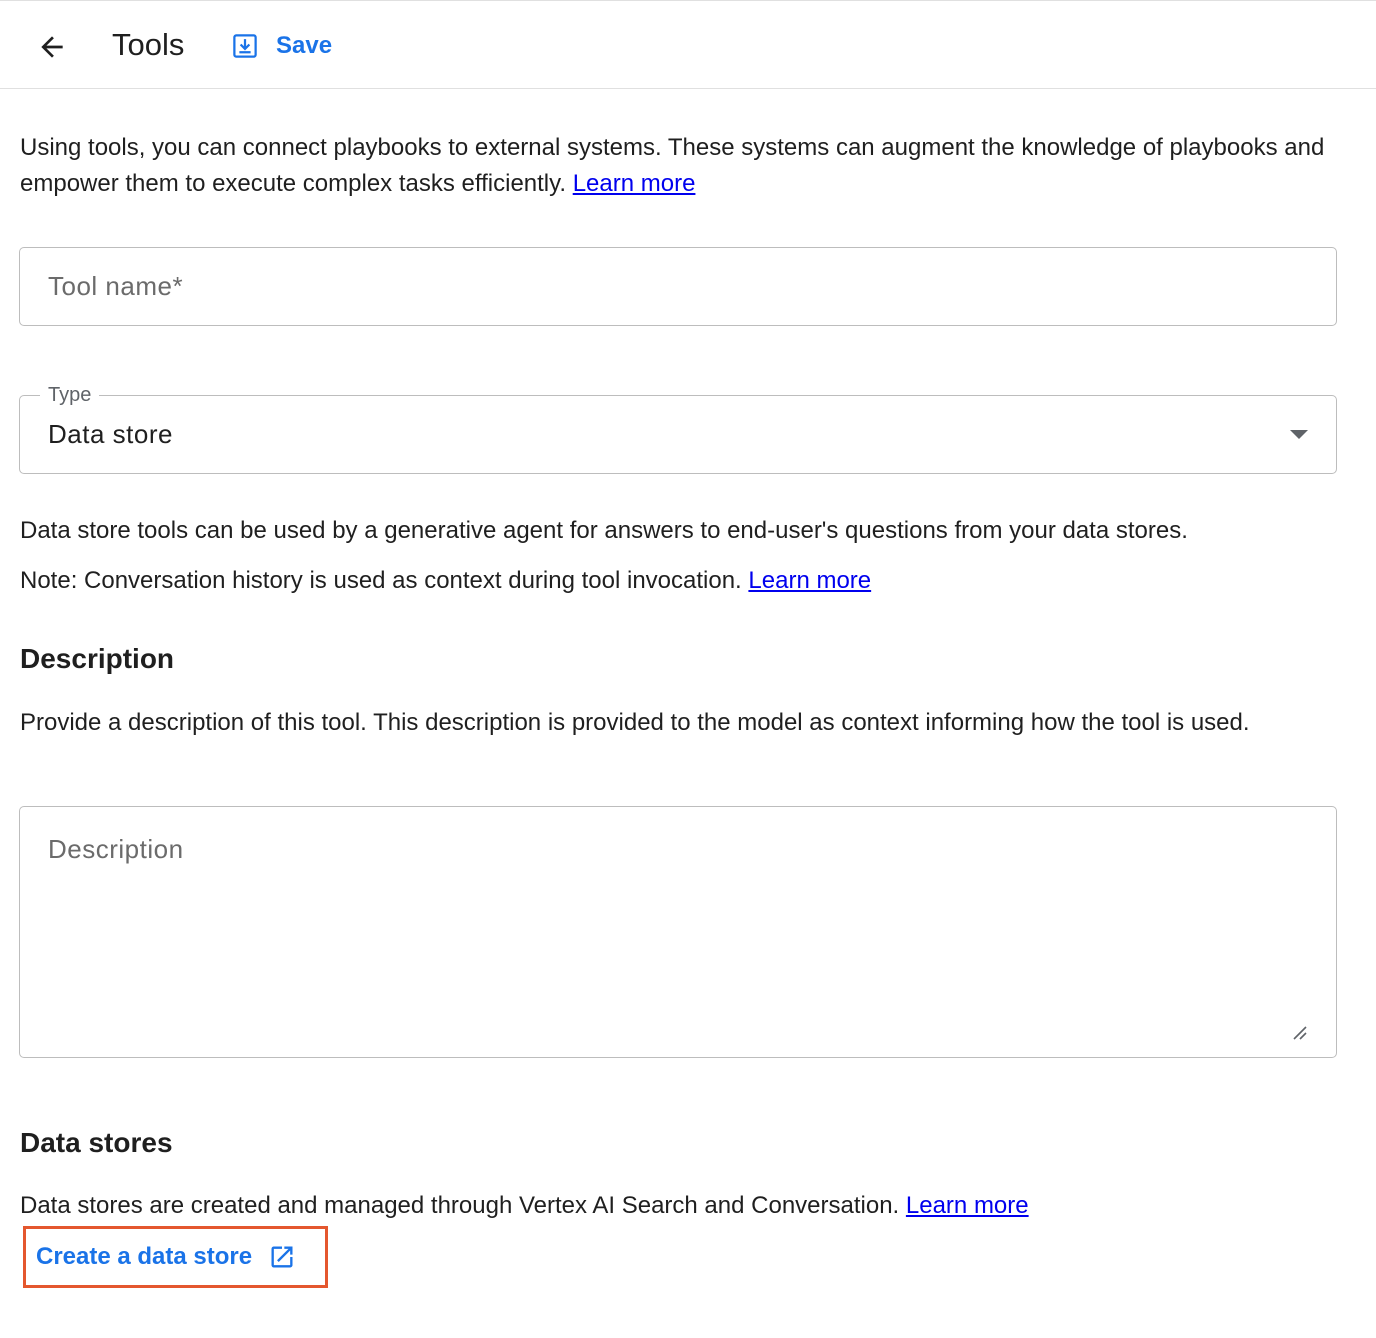 This screenshot has width=1376, height=1338. I want to click on tool-name-input, so click(678, 286).